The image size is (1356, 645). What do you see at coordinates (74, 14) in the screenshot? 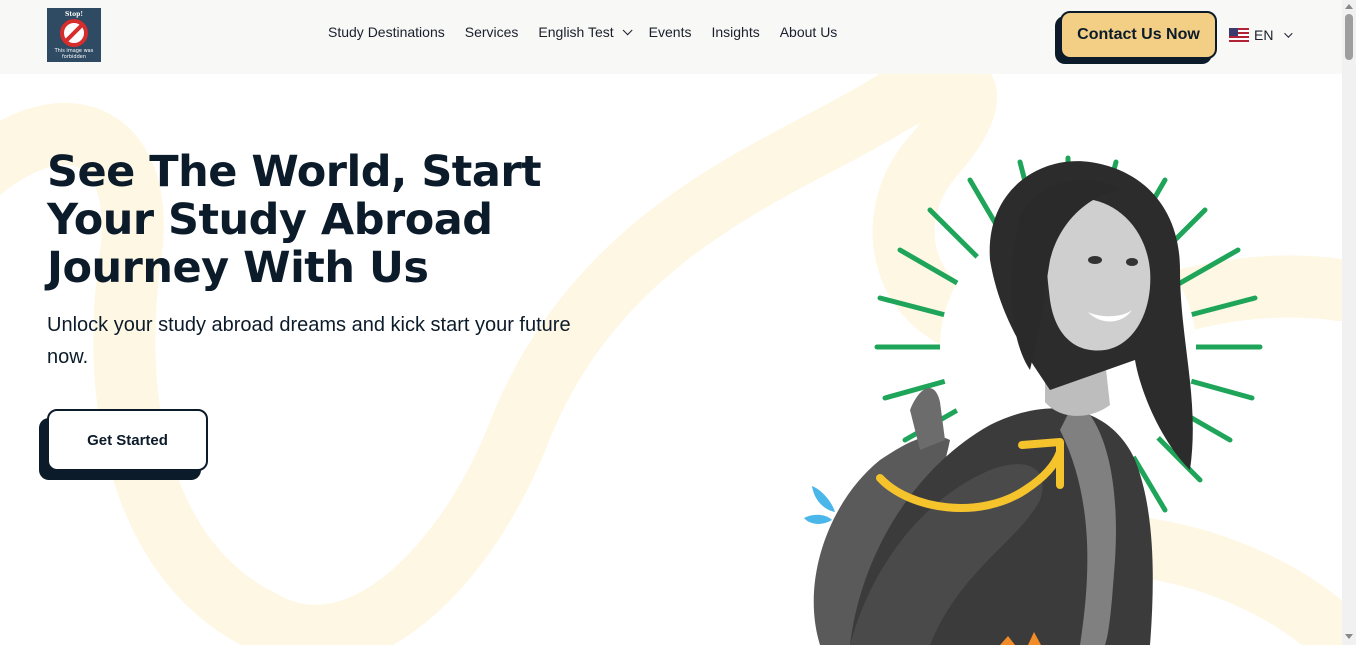
I see `logo-stop-text: Stop!` at bounding box center [74, 14].